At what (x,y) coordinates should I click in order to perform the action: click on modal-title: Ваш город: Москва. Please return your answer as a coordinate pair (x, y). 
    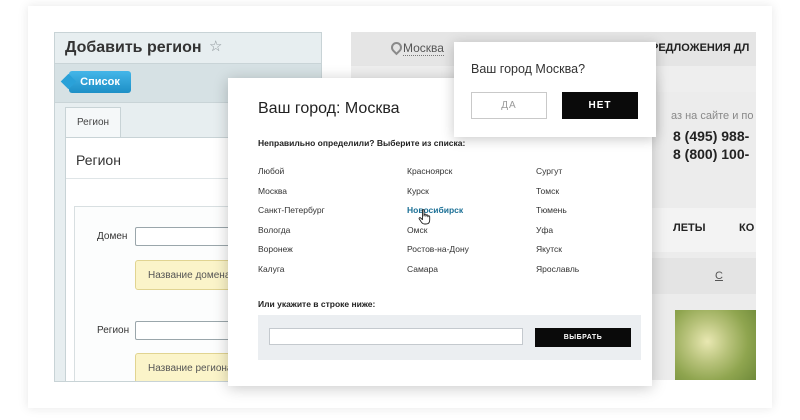
    Looking at the image, I should click on (329, 108).